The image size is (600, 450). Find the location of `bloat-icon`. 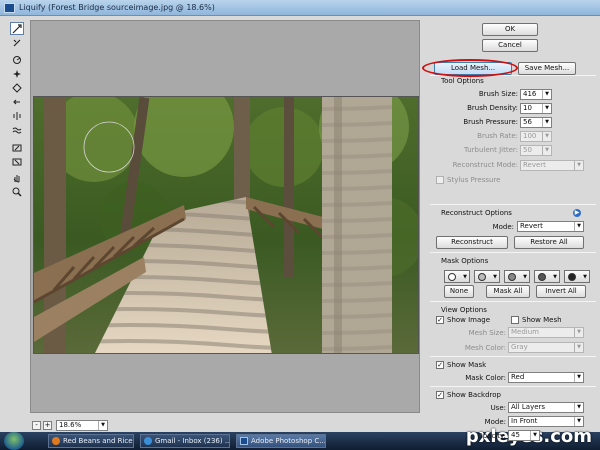

bloat-icon is located at coordinates (17, 87).